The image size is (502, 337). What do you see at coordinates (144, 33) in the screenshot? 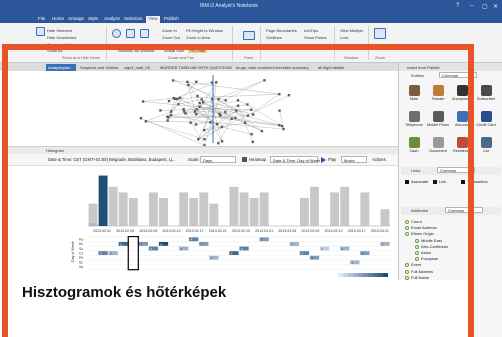
I see `pan-icon` at bounding box center [144, 33].